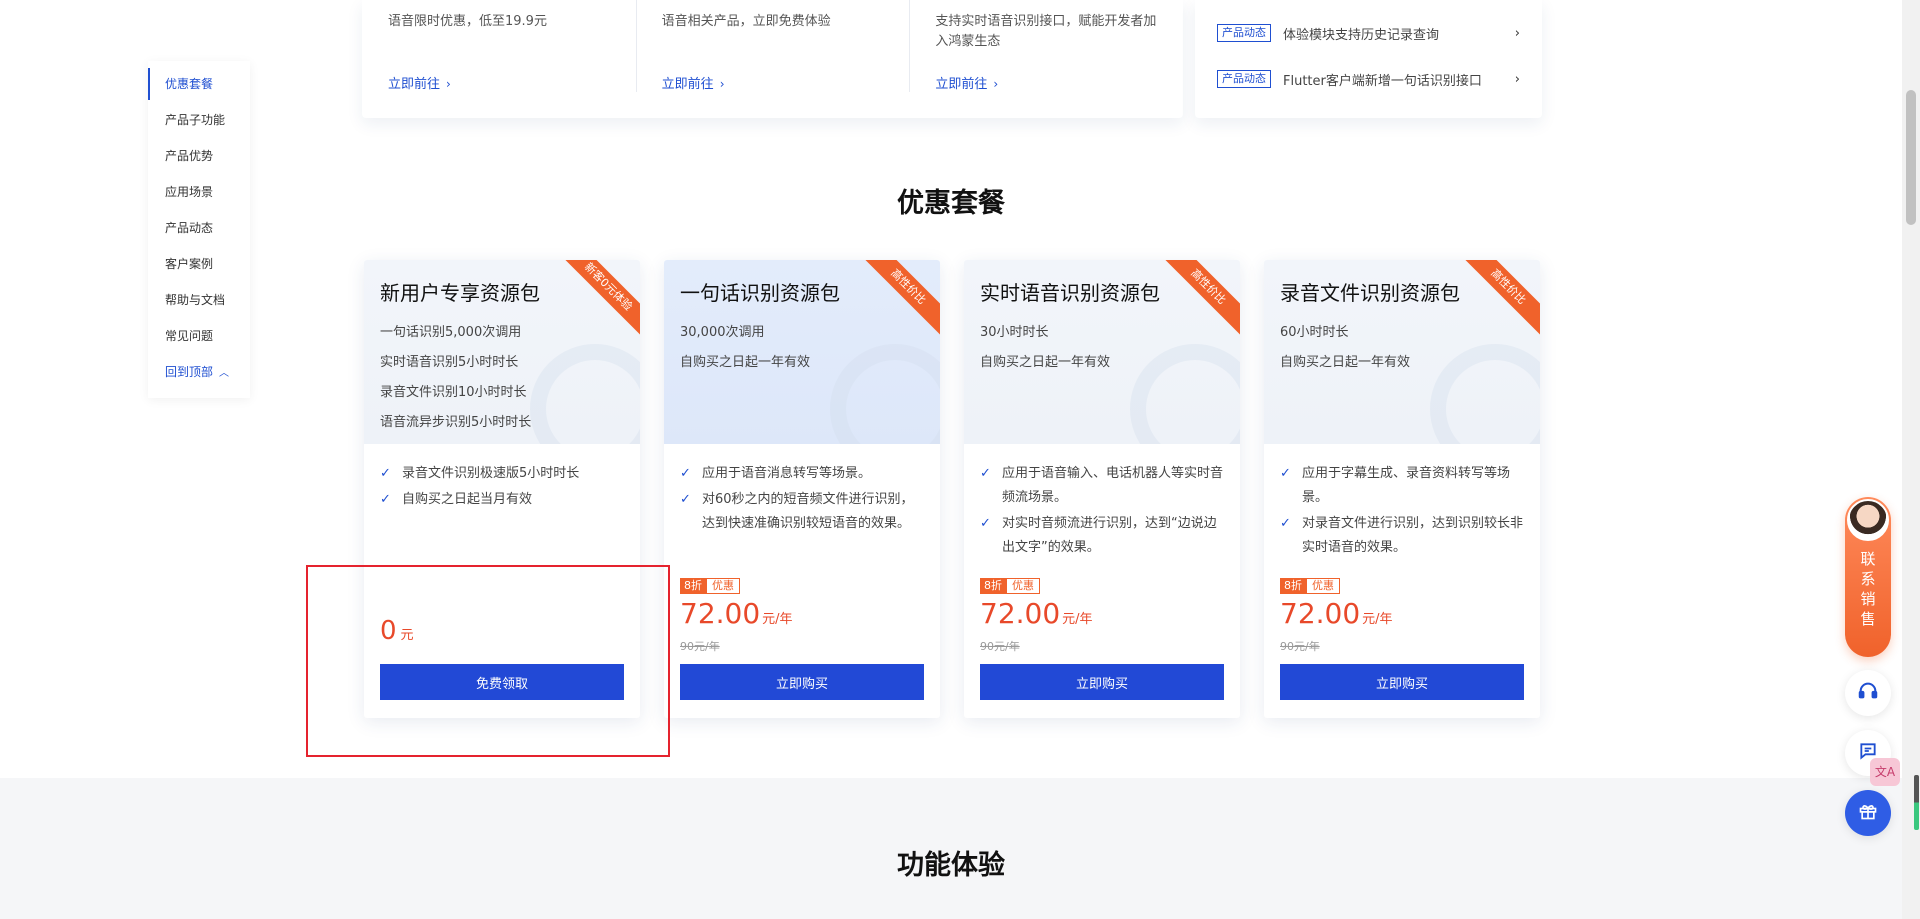 This screenshot has width=1920, height=919. Describe the element at coordinates (1911, 157) in the screenshot. I see `scrollbar-thumb` at that location.